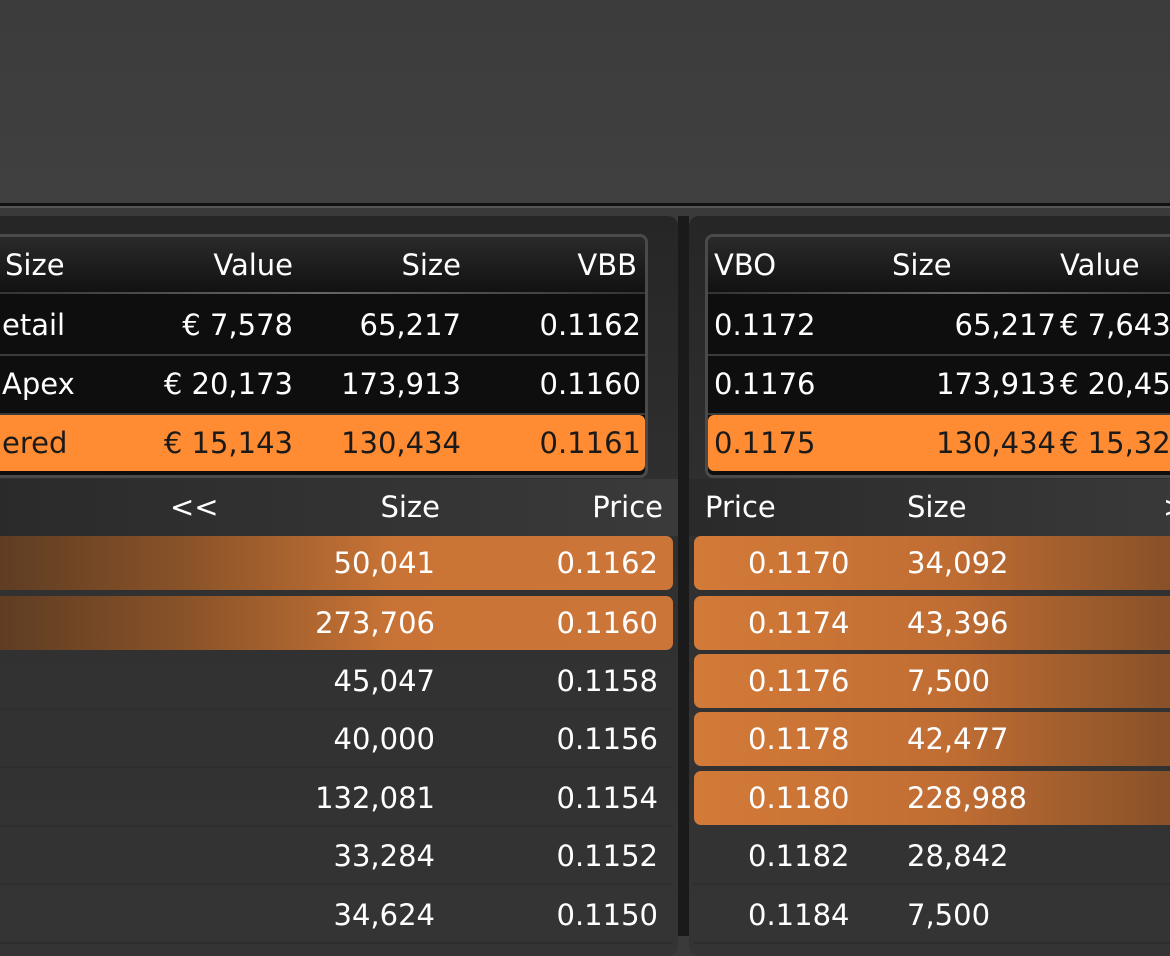 The image size is (1170, 956). What do you see at coordinates (799, 623) in the screenshot?
I see `offer-order-price: 0.1174` at bounding box center [799, 623].